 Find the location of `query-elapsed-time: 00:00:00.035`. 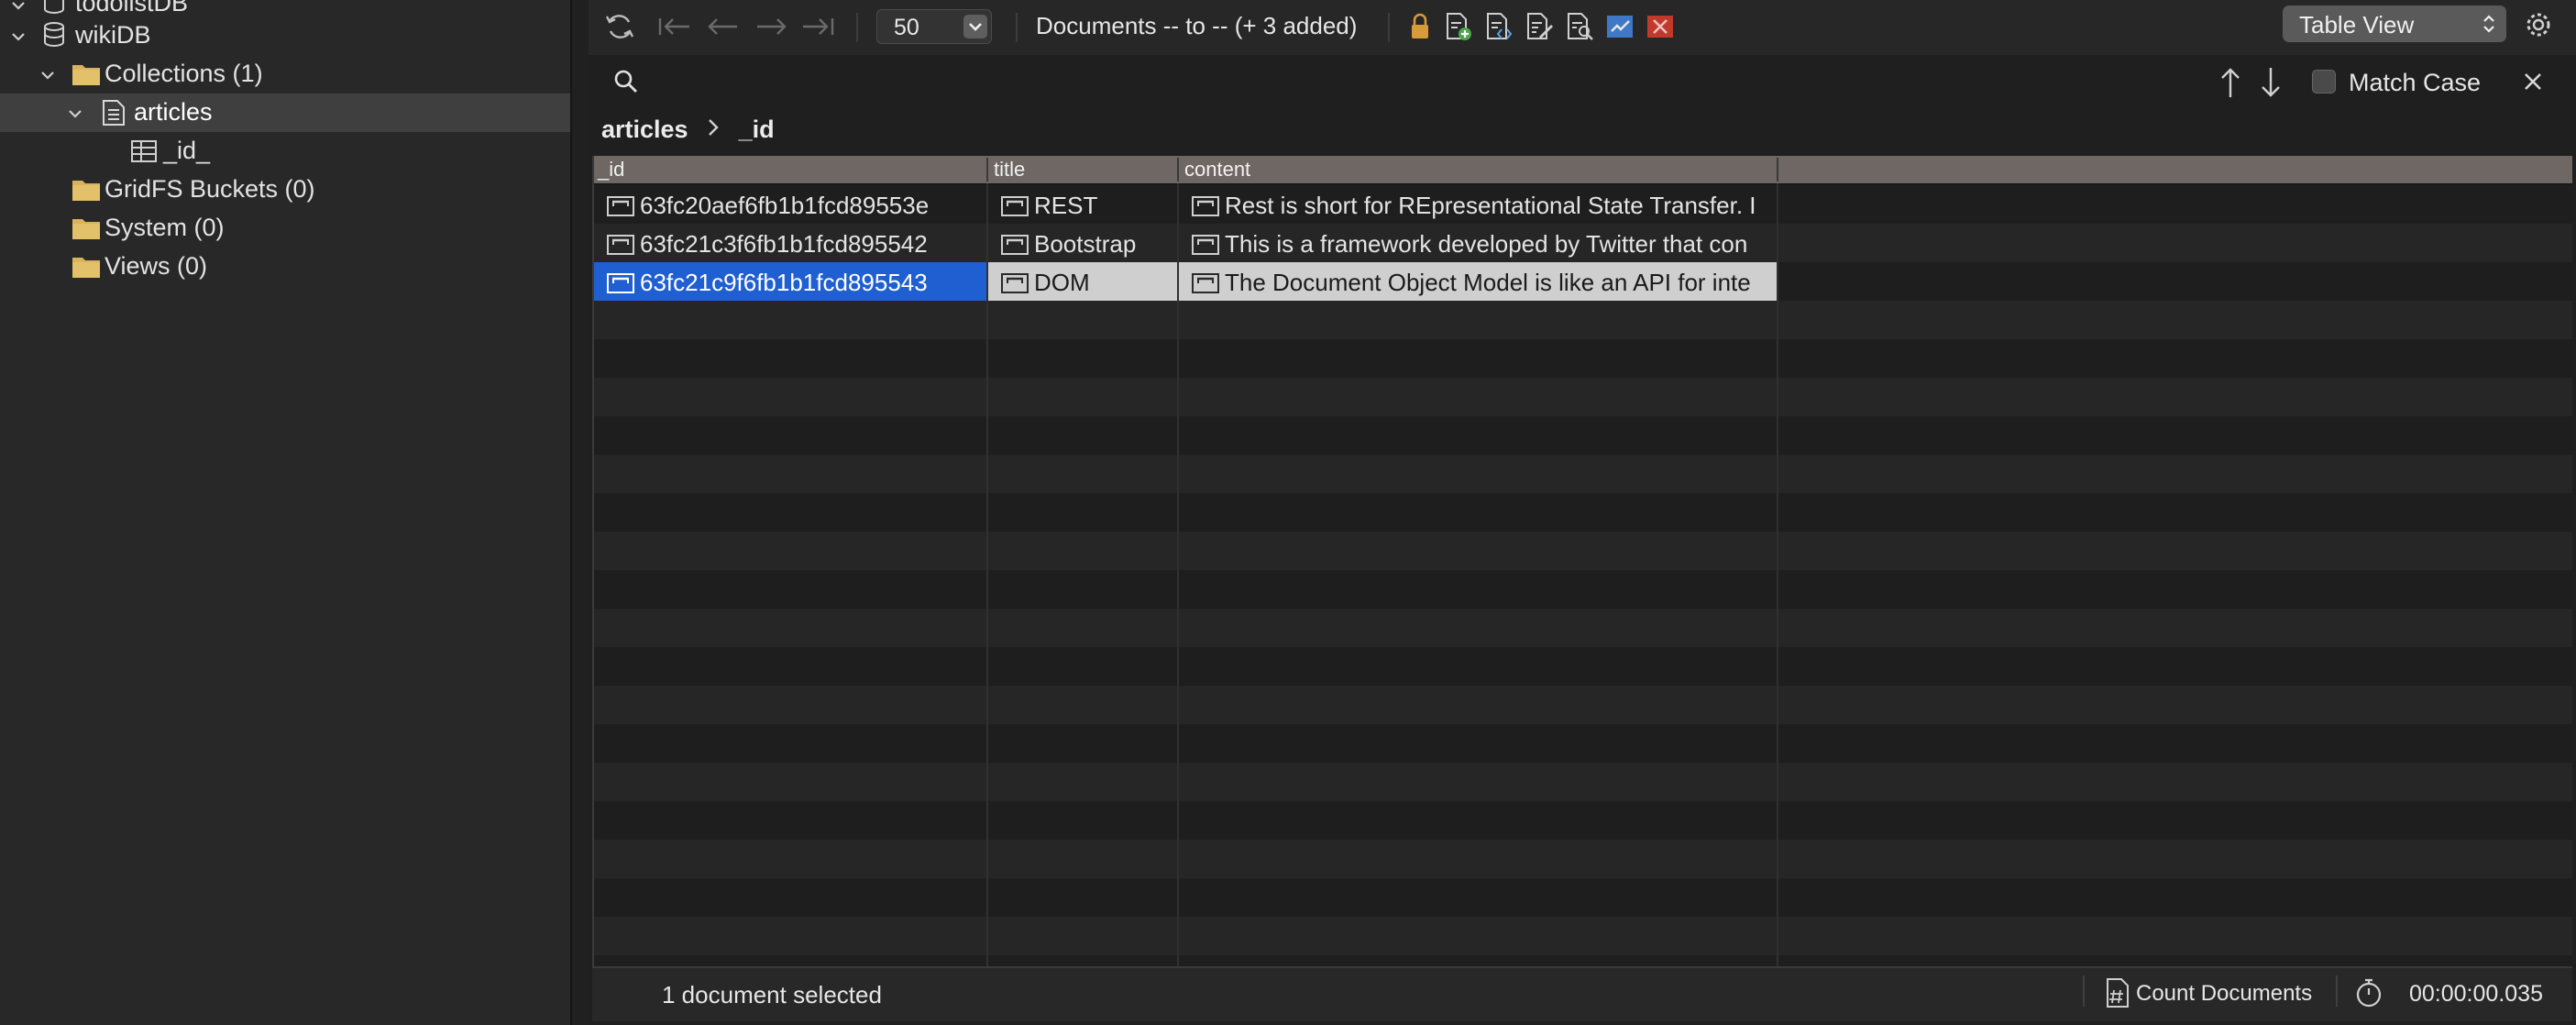

query-elapsed-time: 00:00:00.035 is located at coordinates (2476, 994).